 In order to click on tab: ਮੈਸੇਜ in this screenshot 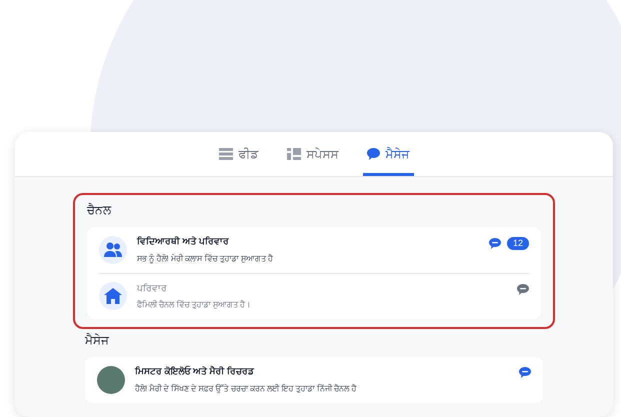, I will do `click(388, 160)`.